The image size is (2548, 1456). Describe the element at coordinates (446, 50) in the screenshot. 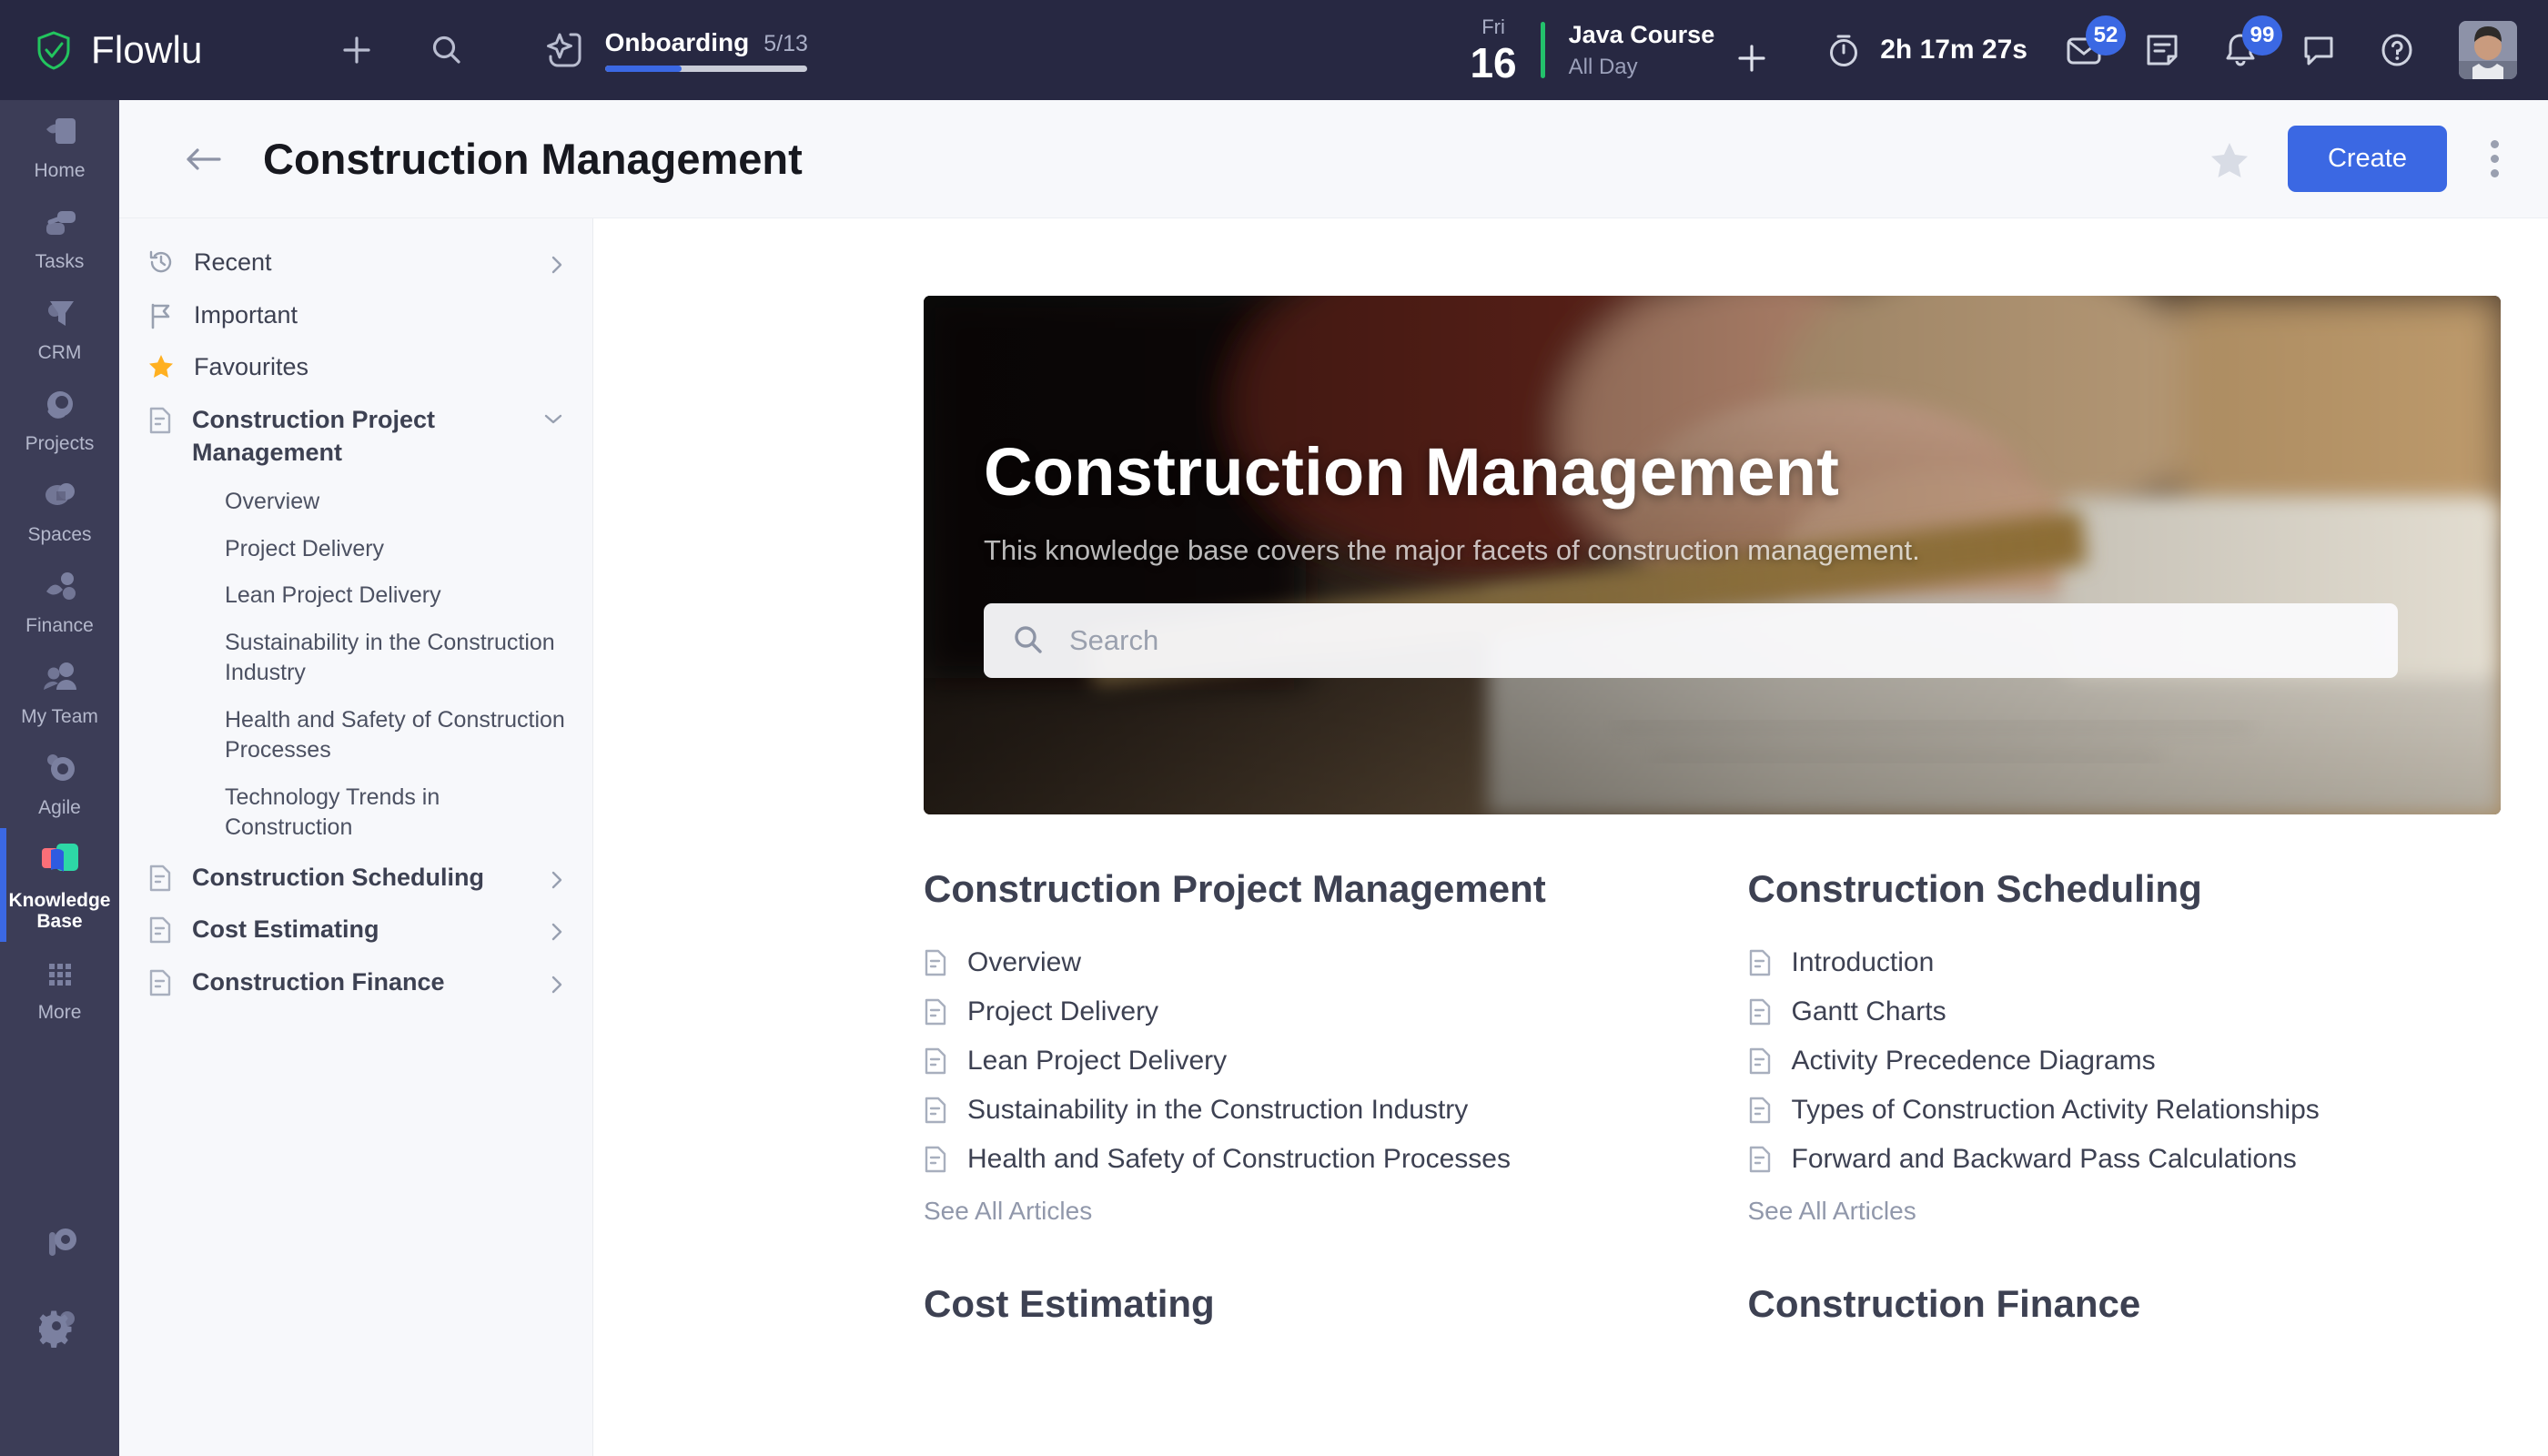

I see `global-search-button` at that location.